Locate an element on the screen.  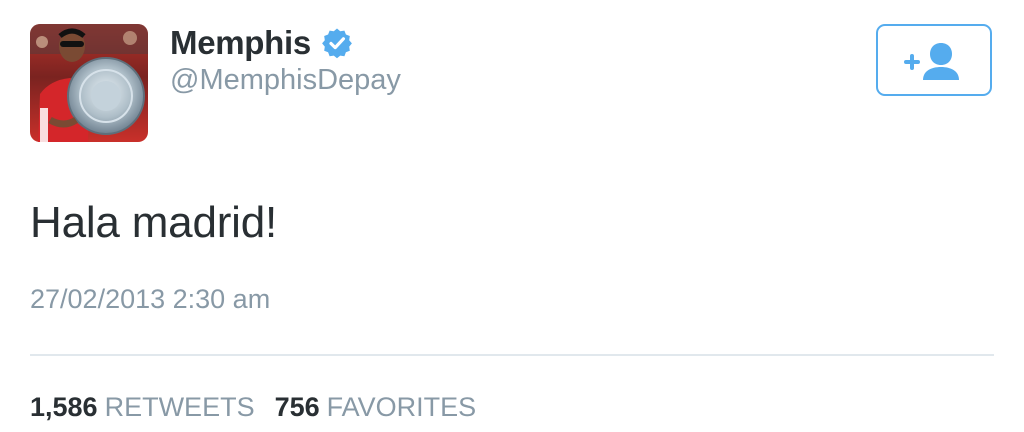
avatar is located at coordinates (89, 83).